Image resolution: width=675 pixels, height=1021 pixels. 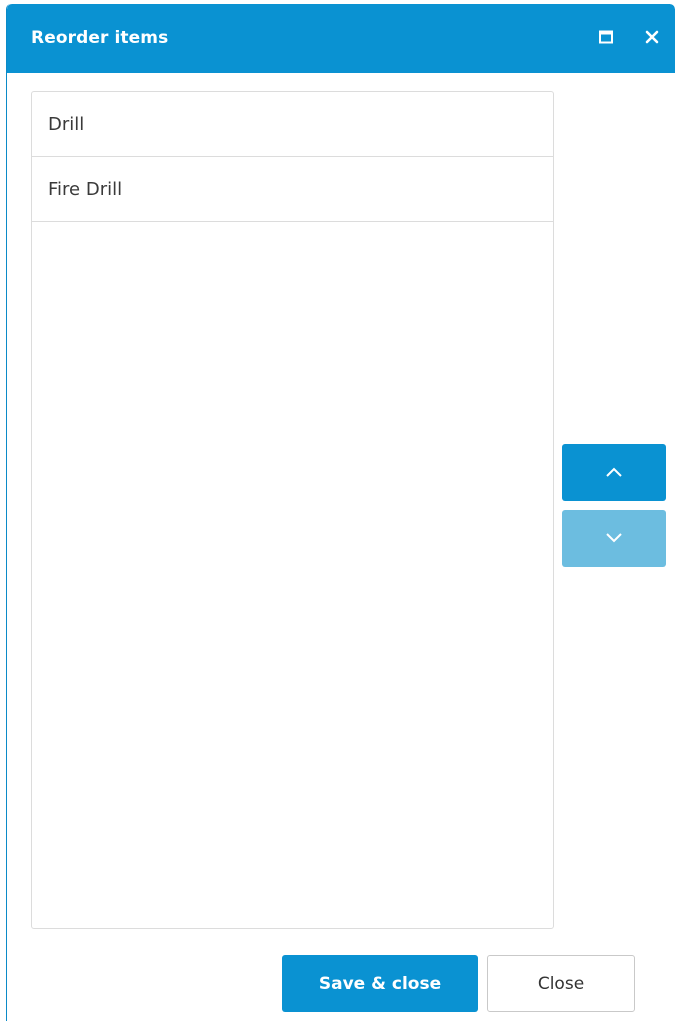 I want to click on chevron-down-icon, so click(x=614, y=538).